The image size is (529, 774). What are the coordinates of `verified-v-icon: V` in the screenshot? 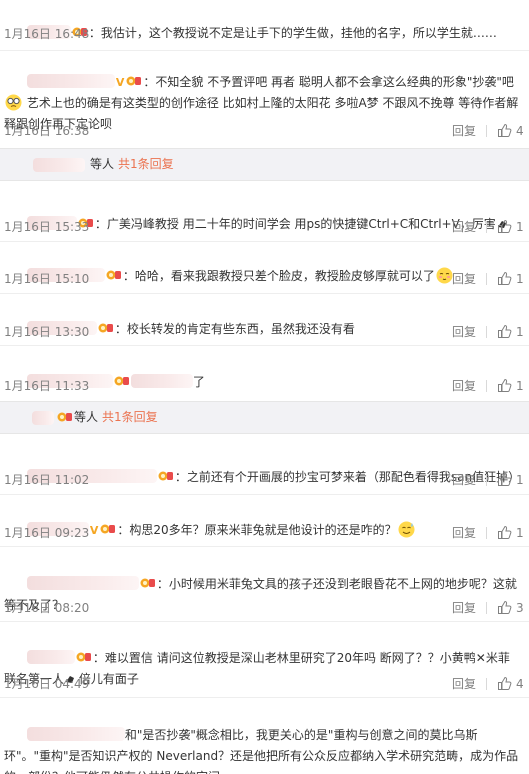 It's located at (120, 82).